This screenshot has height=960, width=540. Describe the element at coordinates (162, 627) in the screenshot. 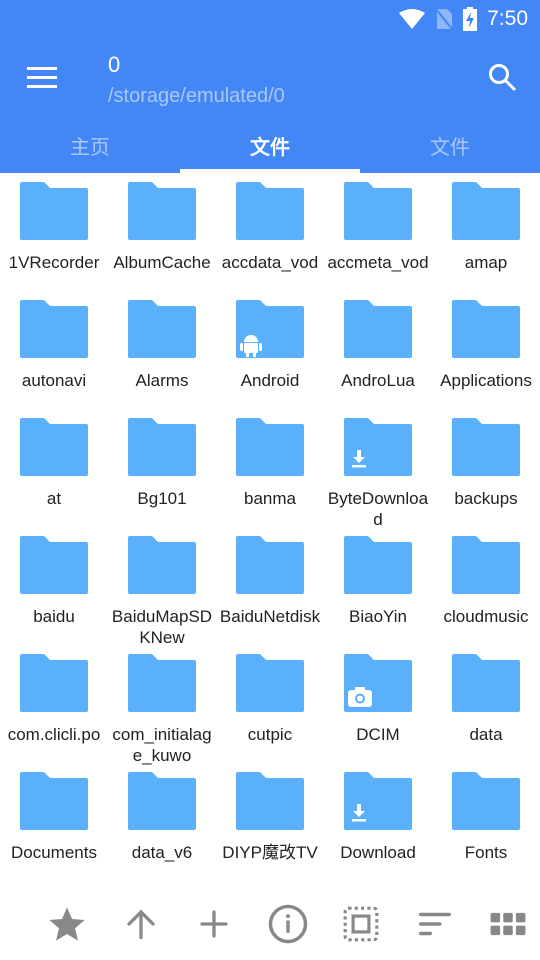

I see `folder-name: BaiduMapSDKNew` at that location.